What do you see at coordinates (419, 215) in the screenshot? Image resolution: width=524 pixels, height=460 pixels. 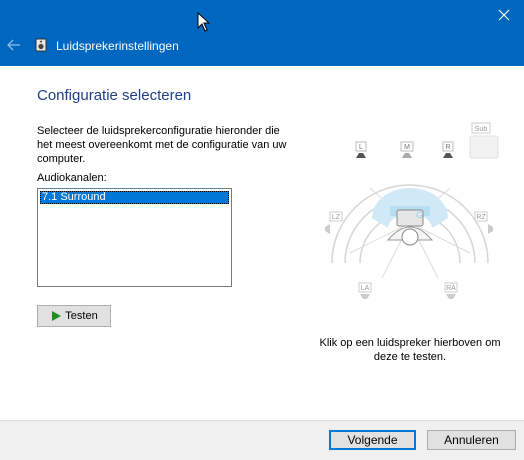 I see `svg-text: G` at bounding box center [419, 215].